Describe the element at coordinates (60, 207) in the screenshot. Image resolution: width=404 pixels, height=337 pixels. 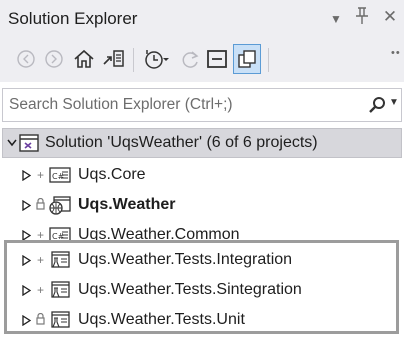
I see `web-project-icon` at that location.